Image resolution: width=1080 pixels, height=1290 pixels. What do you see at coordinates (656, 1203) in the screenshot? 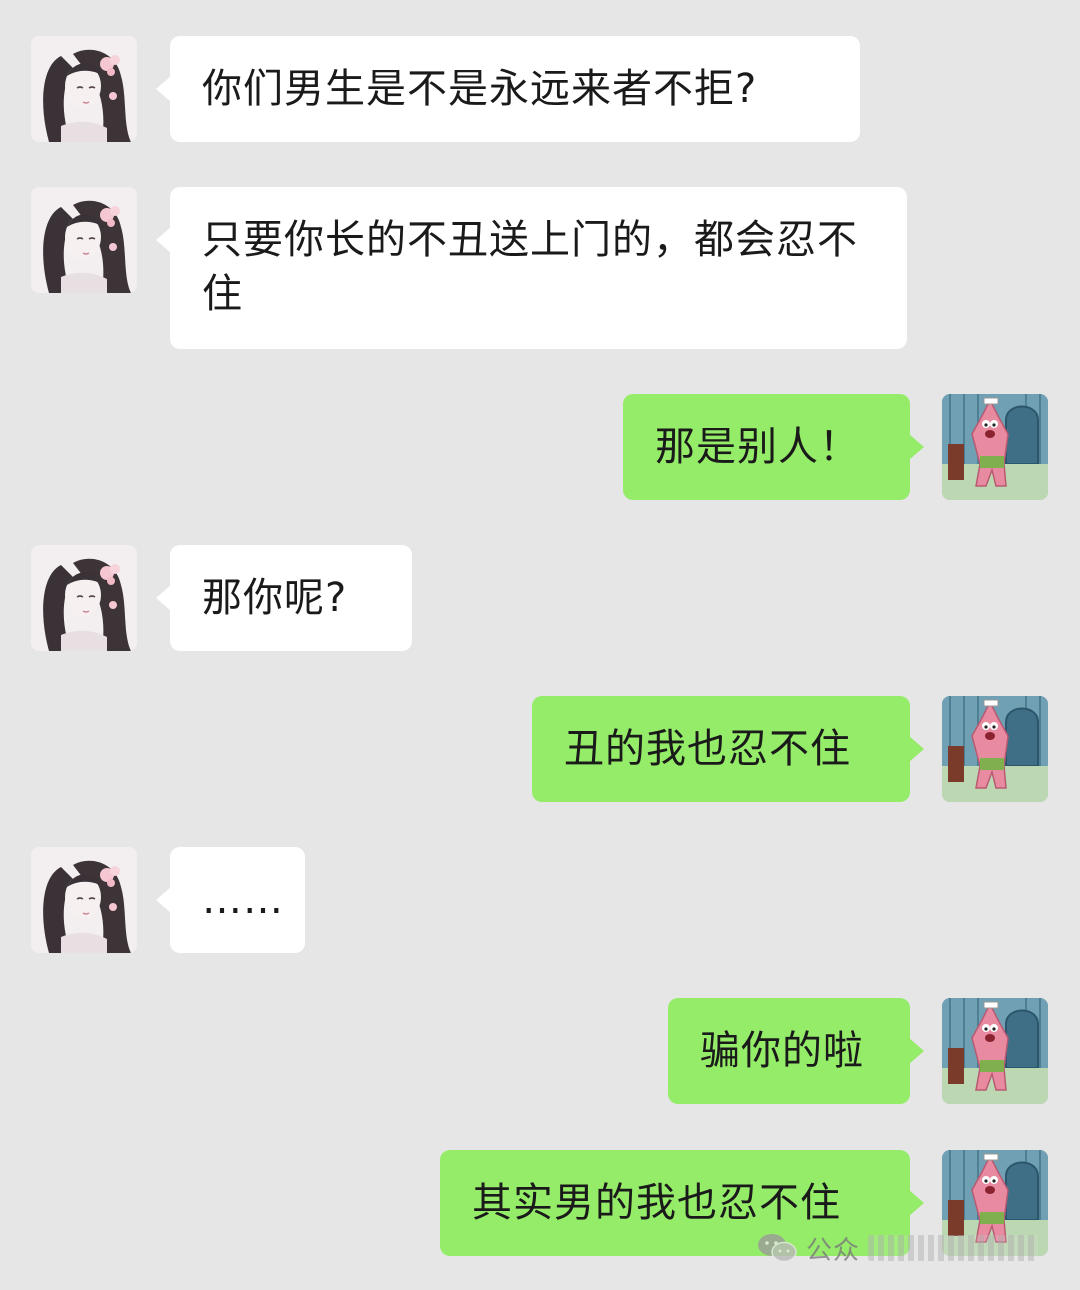
I see `message-text: 其实男的我也忍不住` at bounding box center [656, 1203].